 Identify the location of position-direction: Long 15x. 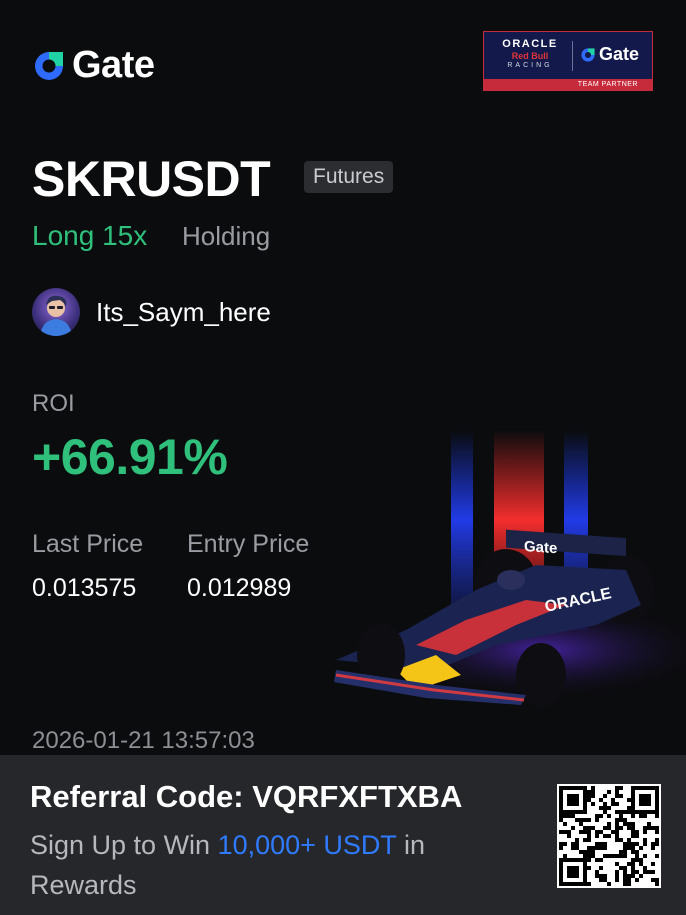
(90, 235).